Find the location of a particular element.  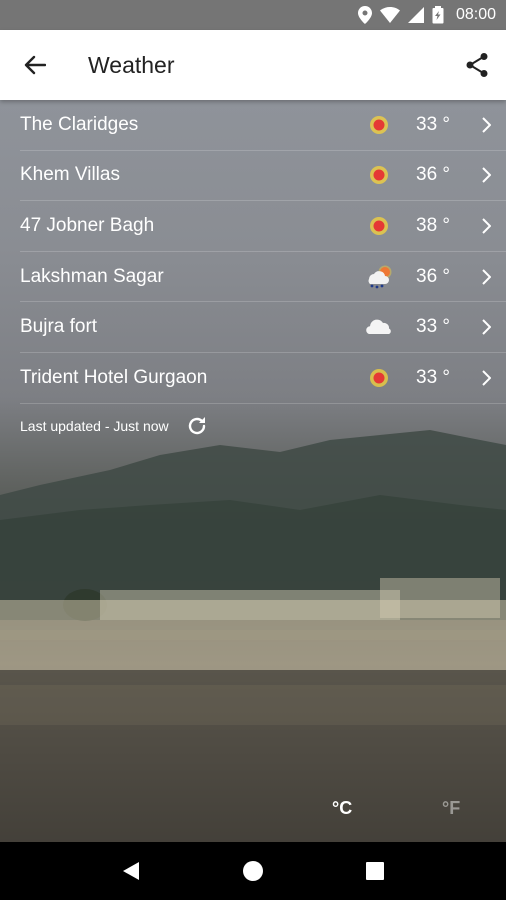

location-row: Khem Villas 36 ° is located at coordinates (263, 176).